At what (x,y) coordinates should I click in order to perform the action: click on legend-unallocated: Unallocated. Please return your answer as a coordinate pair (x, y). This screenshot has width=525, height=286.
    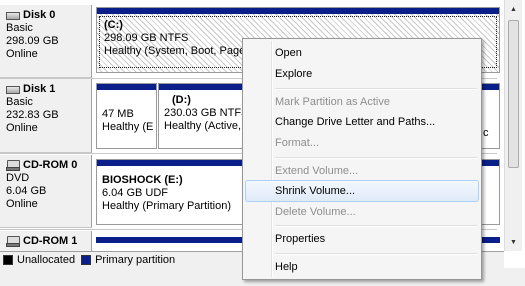
    Looking at the image, I should click on (39, 260).